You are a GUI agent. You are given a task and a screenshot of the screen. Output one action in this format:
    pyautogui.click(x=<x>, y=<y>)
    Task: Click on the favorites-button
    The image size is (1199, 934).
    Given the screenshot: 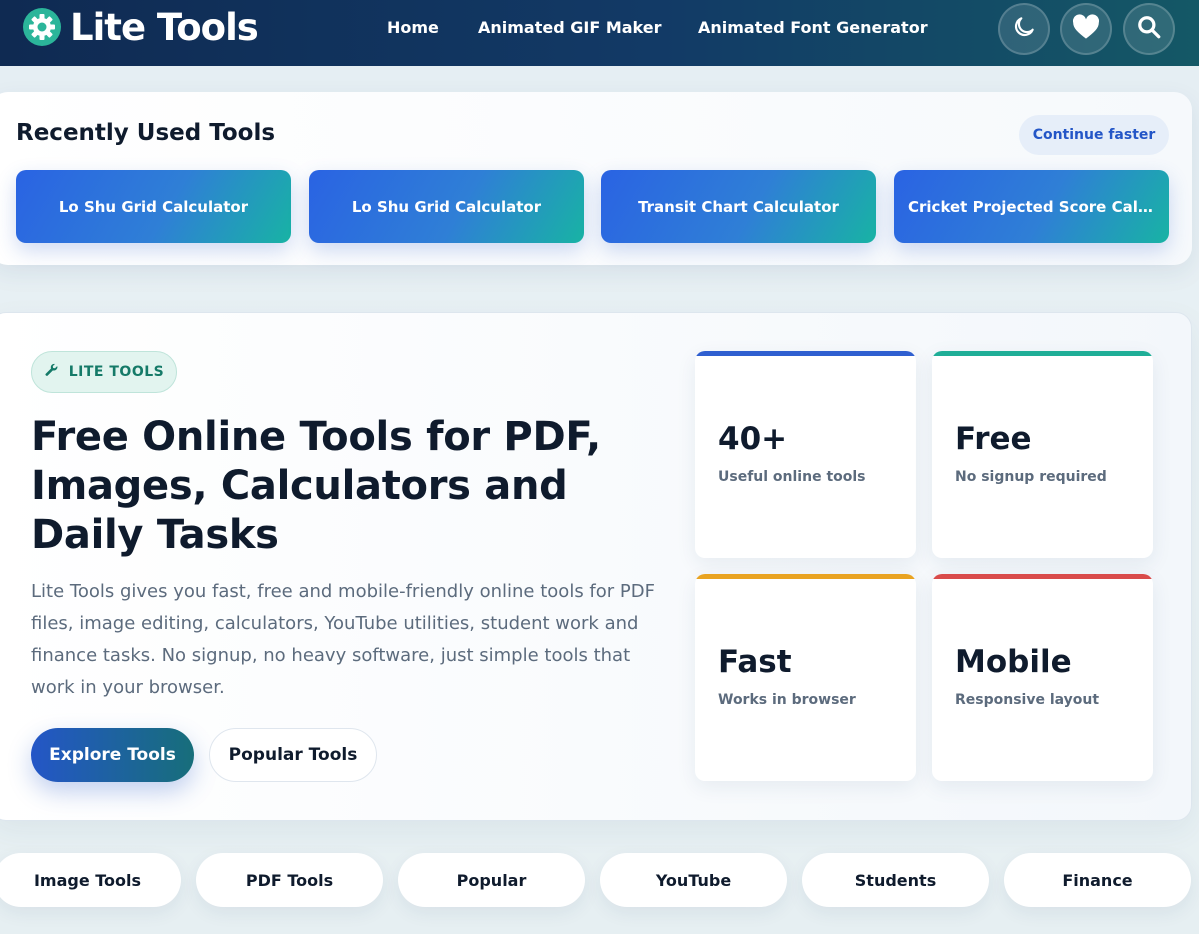 What is the action you would take?
    pyautogui.click(x=1086, y=29)
    